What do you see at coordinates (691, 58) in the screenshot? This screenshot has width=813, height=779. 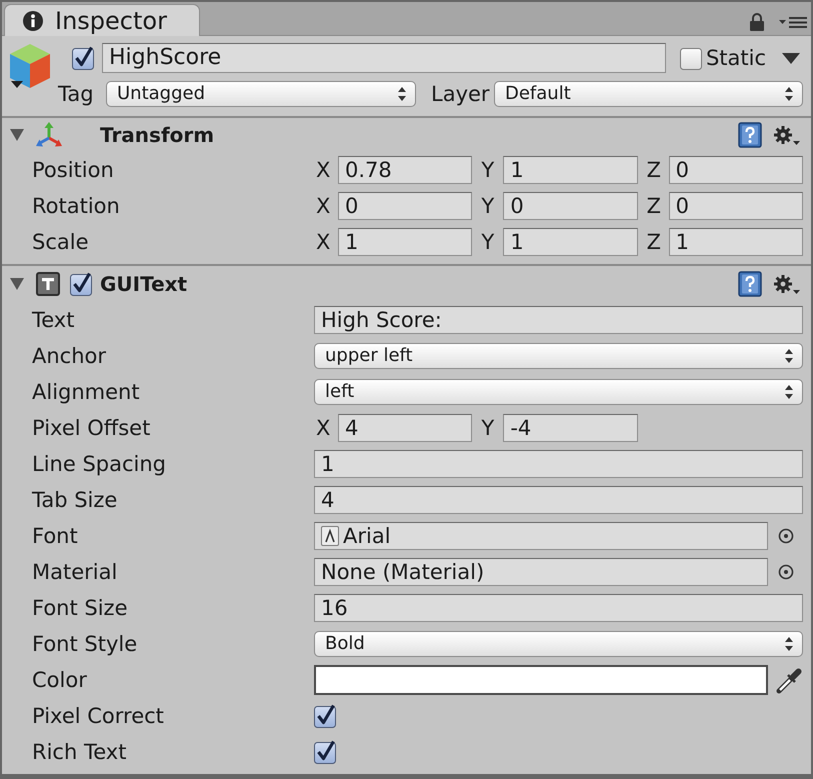 I see `static-checkbox` at bounding box center [691, 58].